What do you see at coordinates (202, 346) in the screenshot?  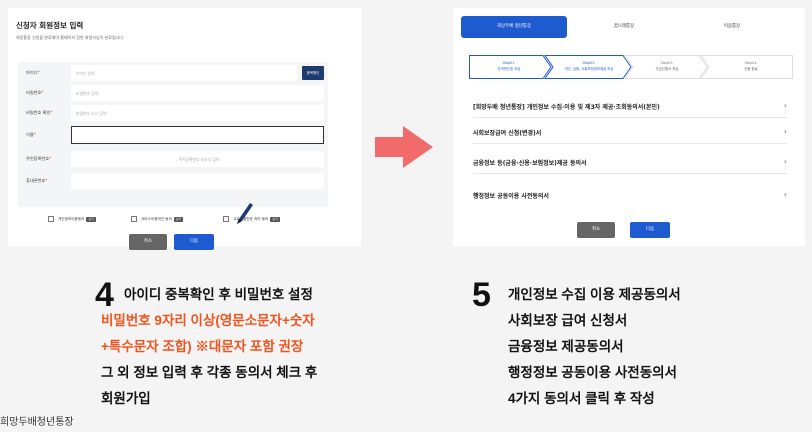 I see `left-caption-line-3: +특수문자 조합) ※대문자 포함 권장` at bounding box center [202, 346].